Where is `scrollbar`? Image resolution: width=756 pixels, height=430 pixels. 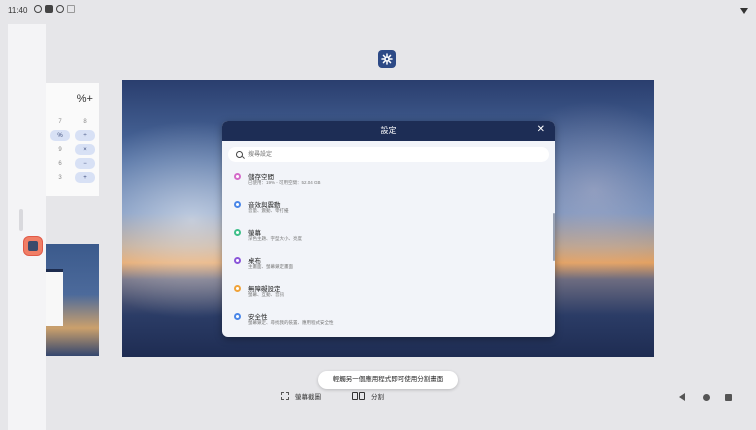
scrollbar is located at coordinates (554, 237).